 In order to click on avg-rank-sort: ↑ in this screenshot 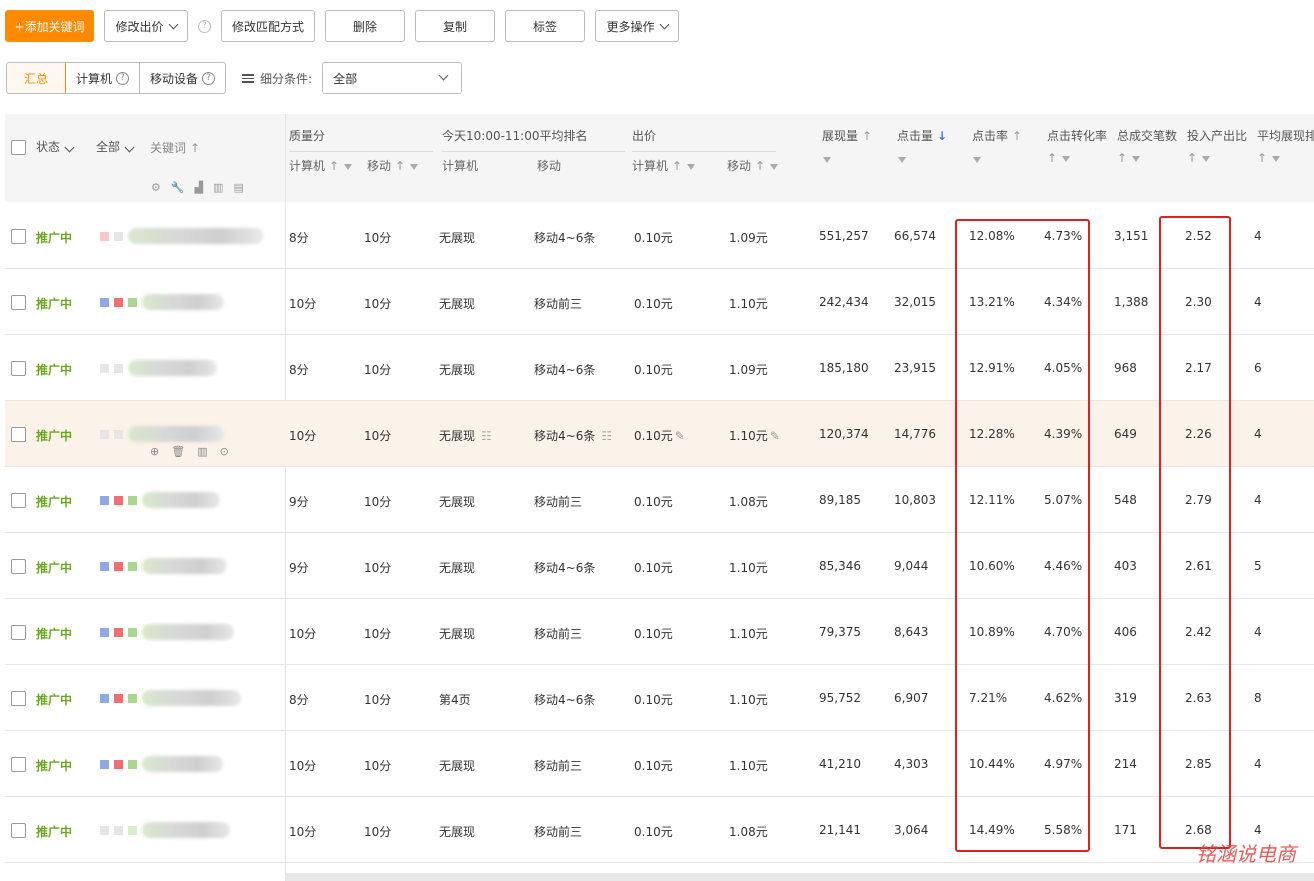, I will do `click(1269, 158)`.